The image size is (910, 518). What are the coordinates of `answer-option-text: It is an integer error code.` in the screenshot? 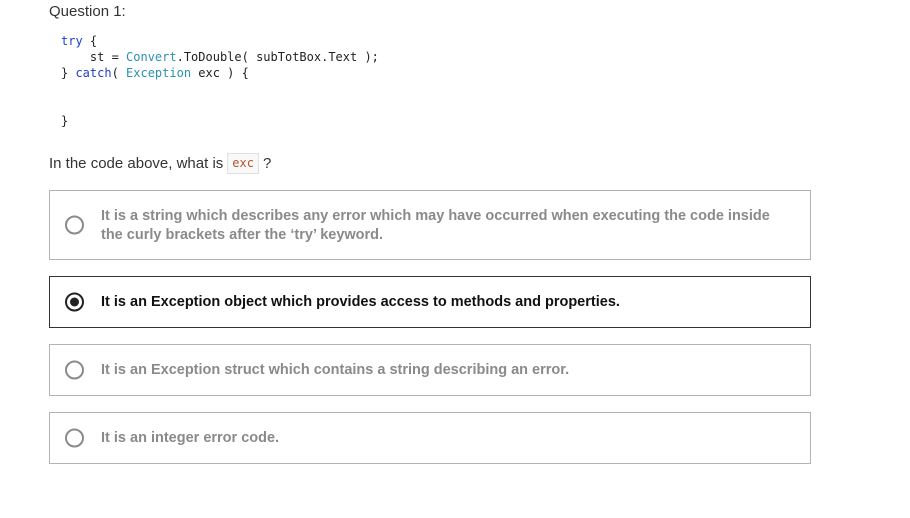 It's located at (190, 438).